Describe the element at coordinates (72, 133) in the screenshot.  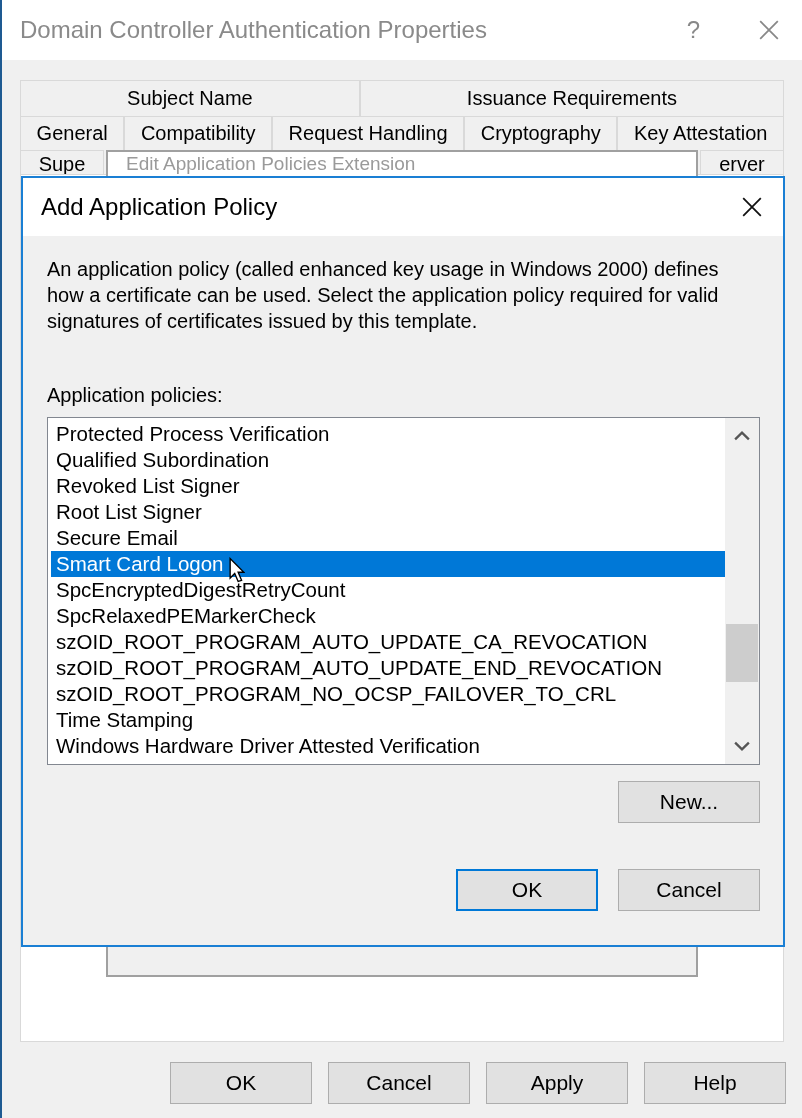
I see `tab: General` at that location.